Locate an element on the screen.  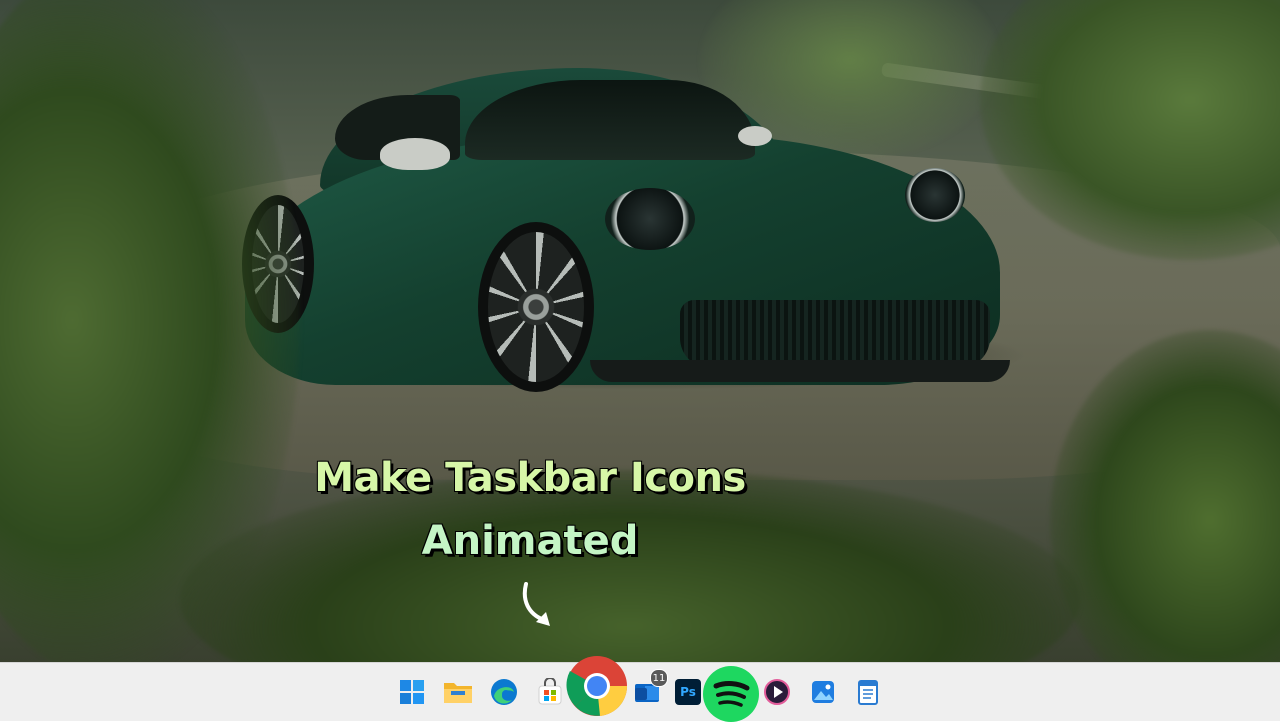
edge-icon is located at coordinates (504, 692).